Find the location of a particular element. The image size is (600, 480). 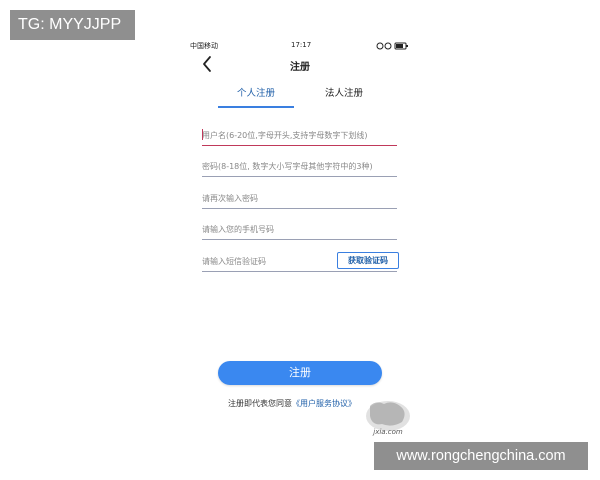

status-icons is located at coordinates (392, 46).